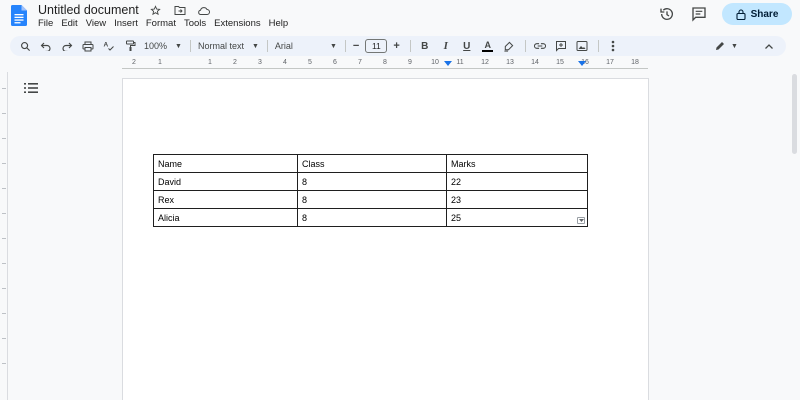 Image resolution: width=800 pixels, height=400 pixels. What do you see at coordinates (582, 63) in the screenshot?
I see `tab-stop-marker` at bounding box center [582, 63].